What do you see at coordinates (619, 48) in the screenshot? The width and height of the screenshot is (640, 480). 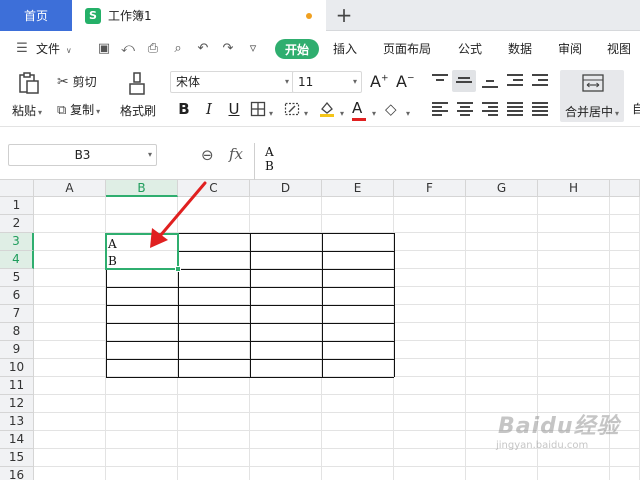 I see `menu-view: 视图` at bounding box center [619, 48].